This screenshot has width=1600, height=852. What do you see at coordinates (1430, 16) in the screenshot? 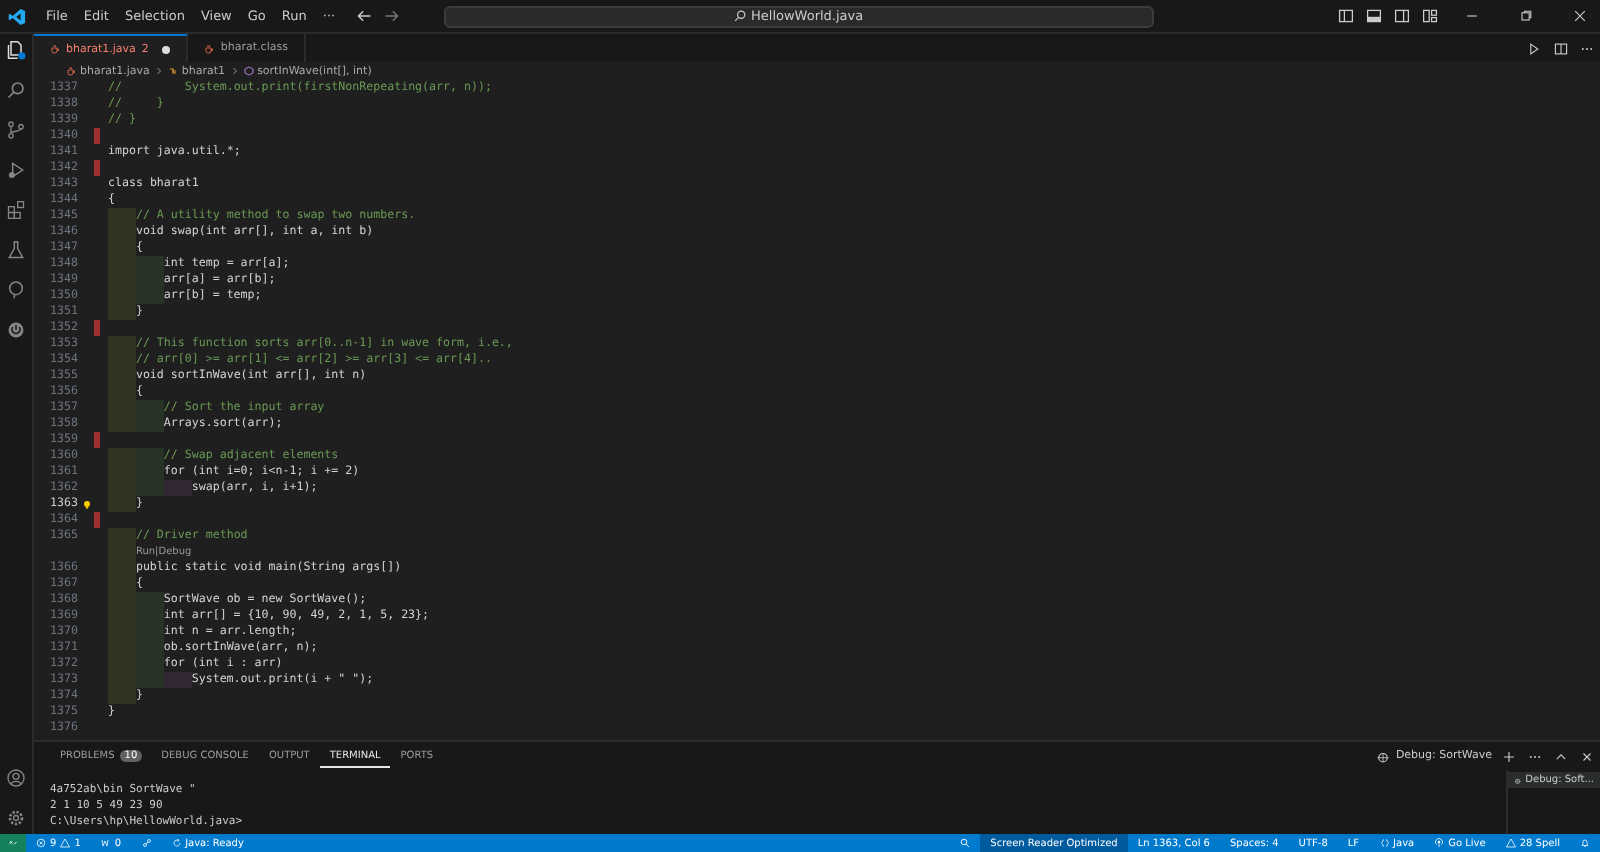
I see `customize-layout-icon` at bounding box center [1430, 16].